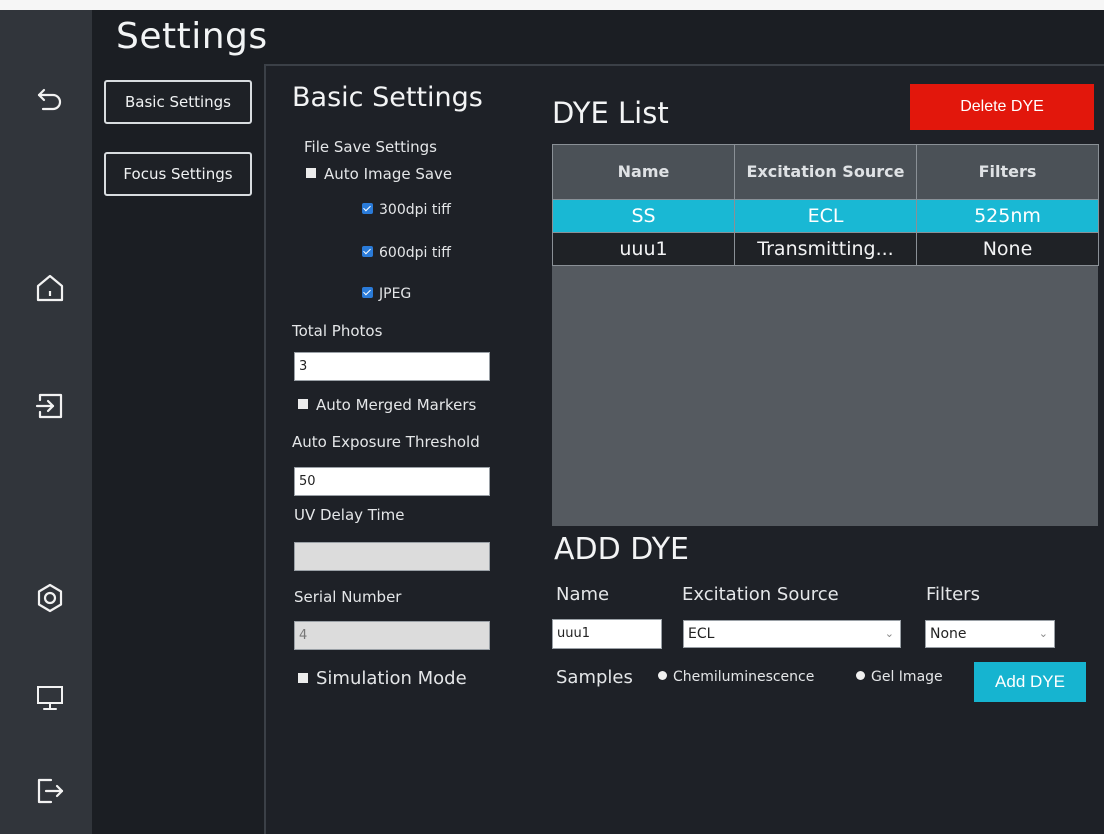  I want to click on auto-merged-markers-checkbox: Auto Merged Markers, so click(387, 405).